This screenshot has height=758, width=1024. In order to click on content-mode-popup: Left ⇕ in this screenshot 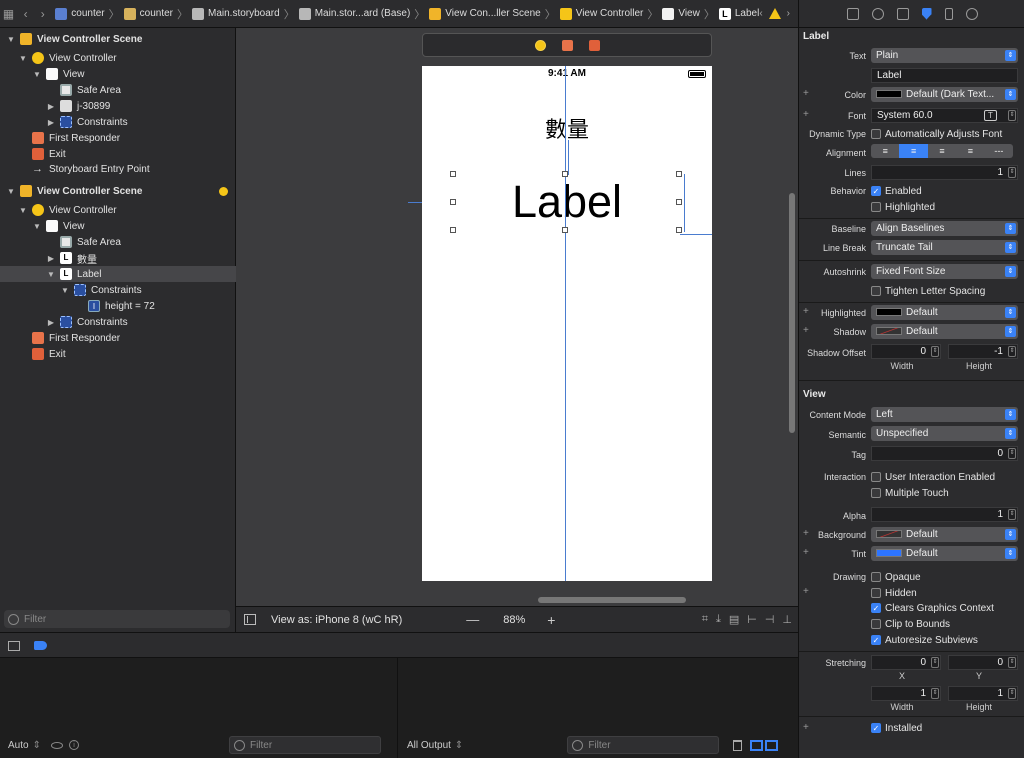, I will do `click(944, 414)`.